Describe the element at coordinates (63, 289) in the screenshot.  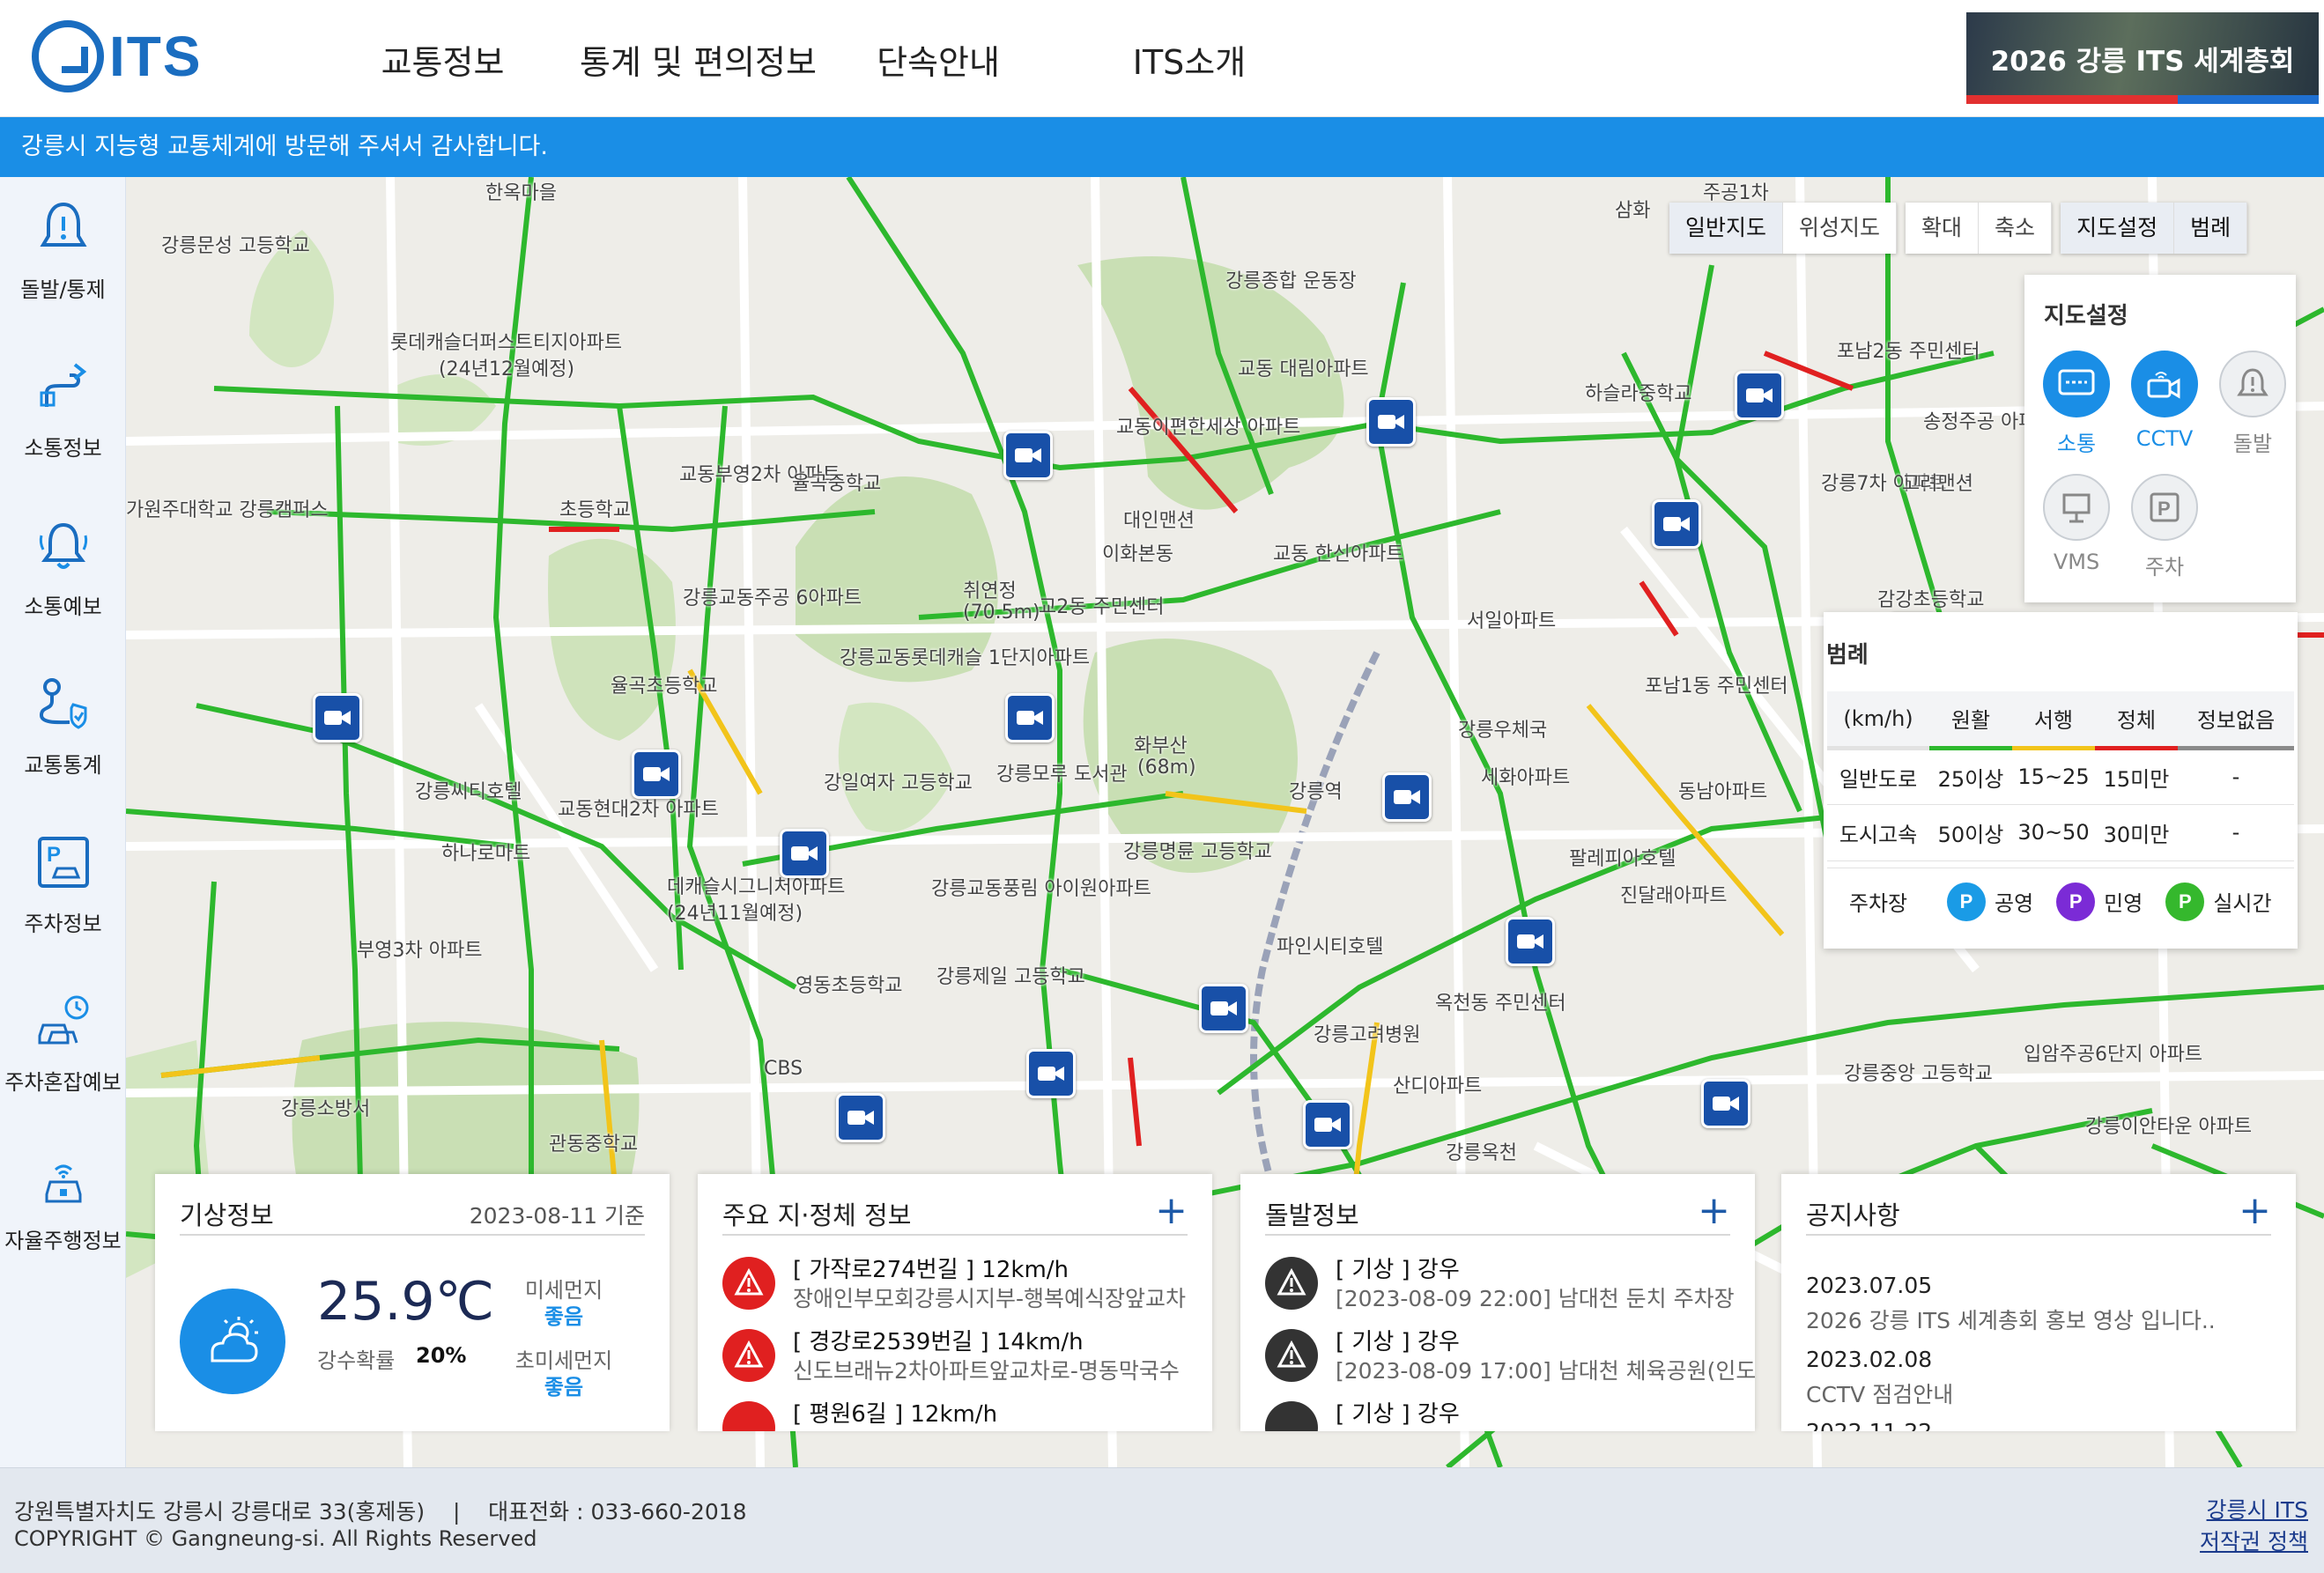
I see `sidebar-item-label: 돌발/통제` at that location.